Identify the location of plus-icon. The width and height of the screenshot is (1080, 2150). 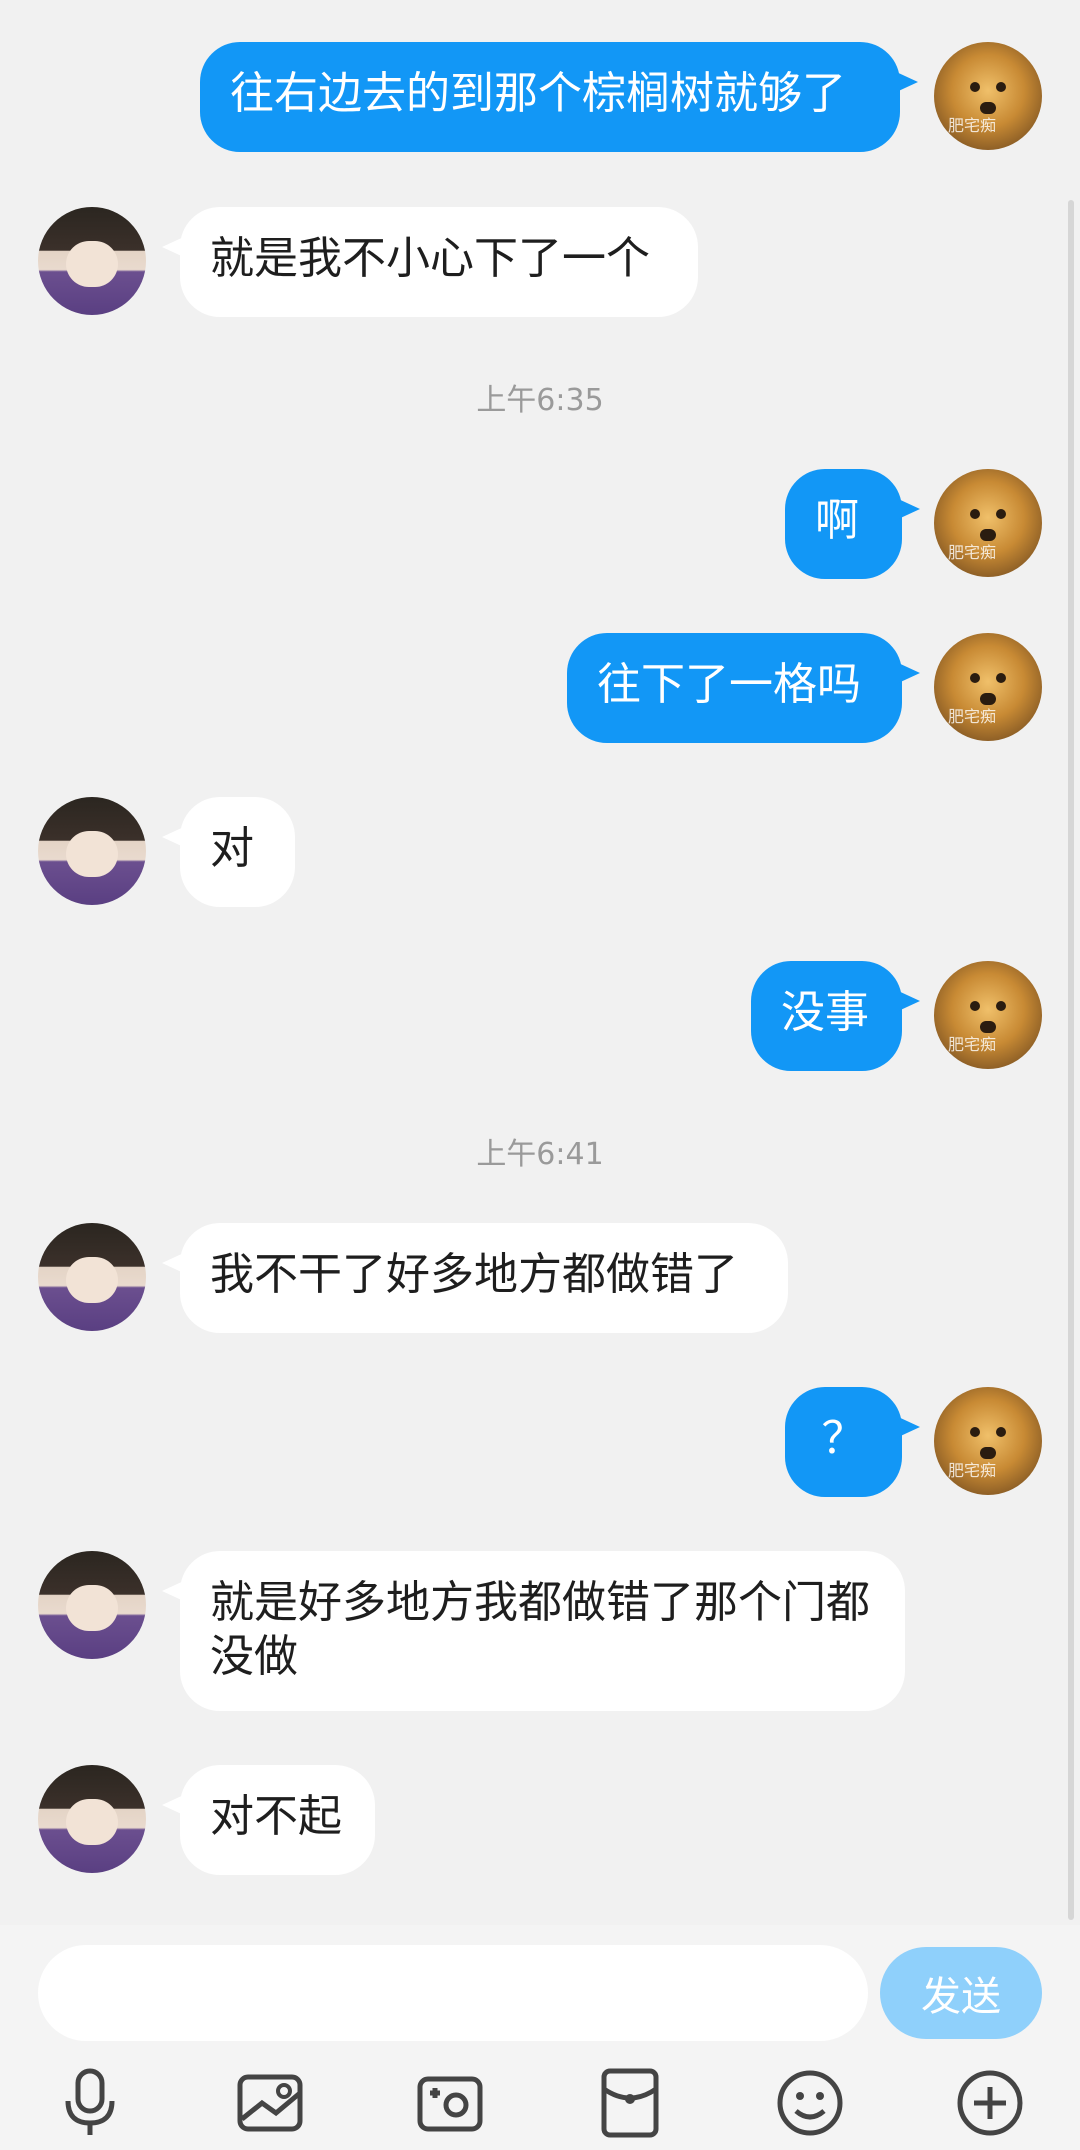
(990, 2103).